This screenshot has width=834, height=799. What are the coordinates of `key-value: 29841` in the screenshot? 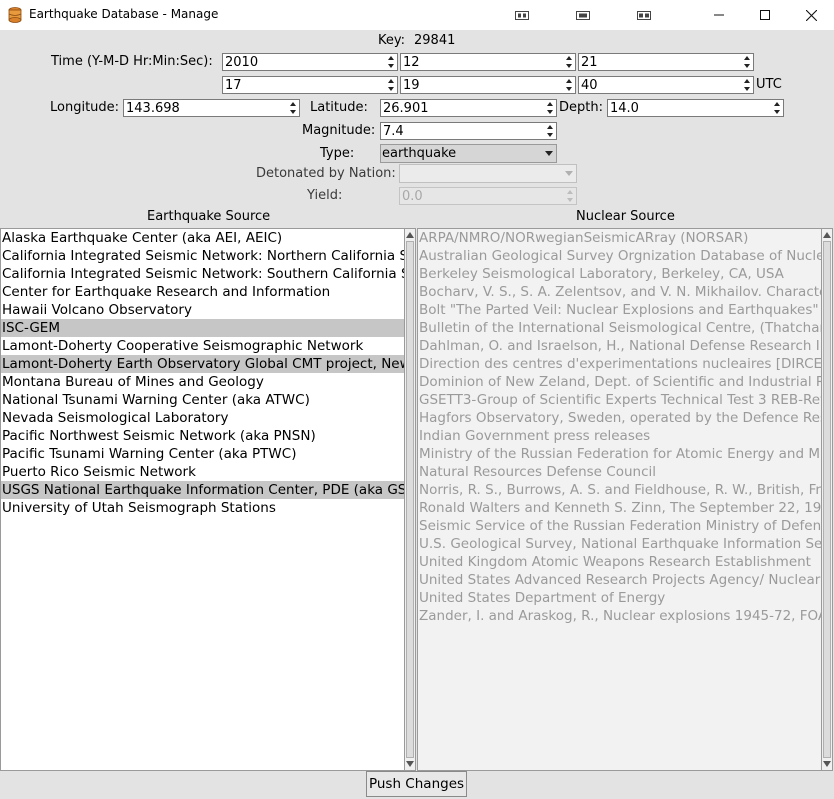 It's located at (435, 40).